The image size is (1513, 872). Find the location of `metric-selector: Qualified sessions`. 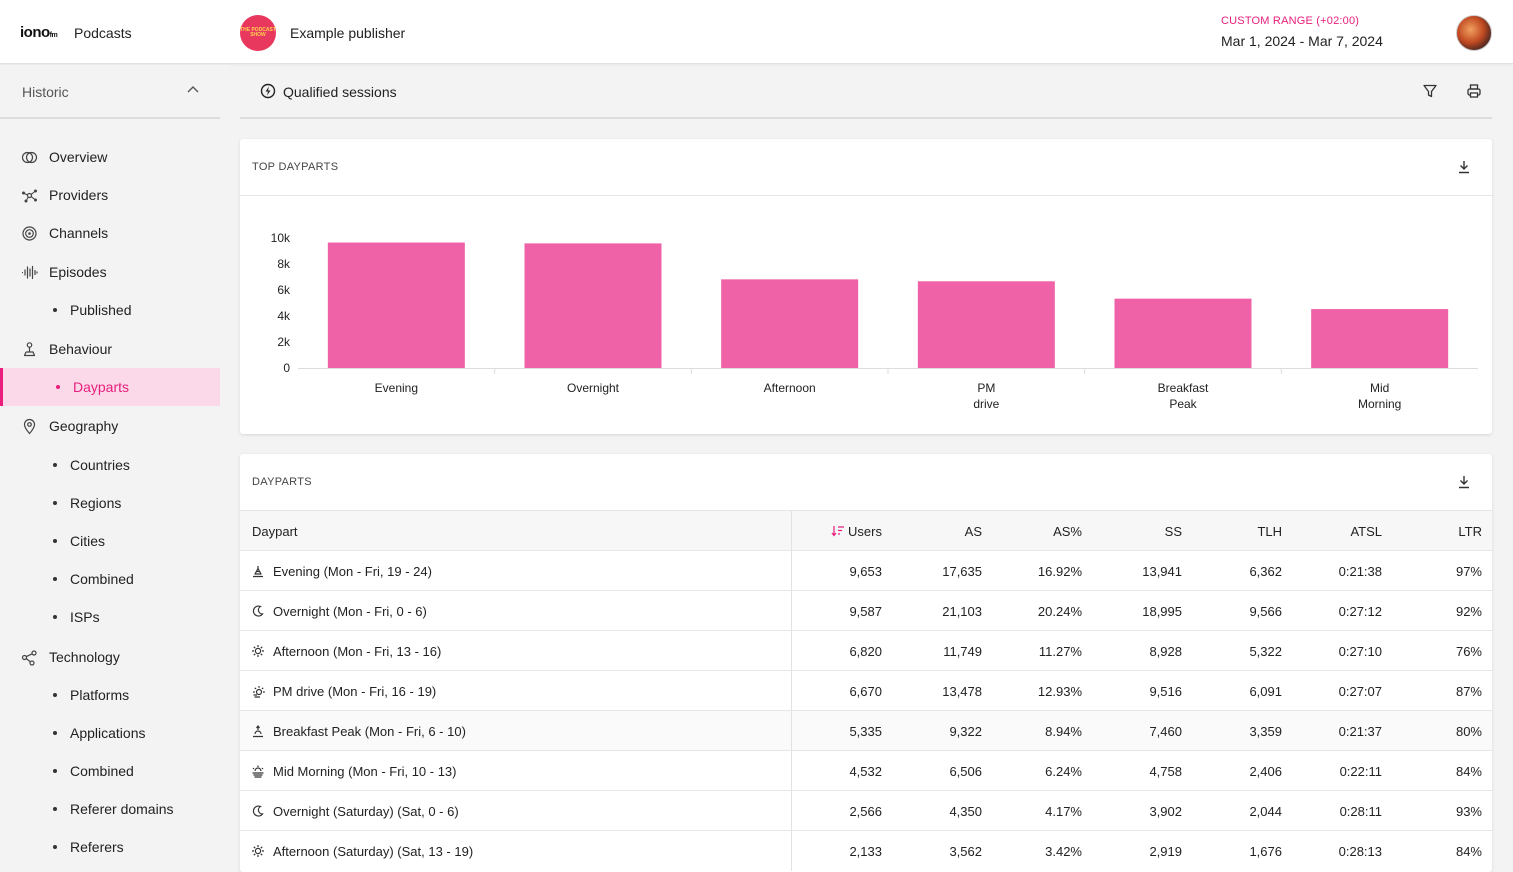

metric-selector: Qualified sessions is located at coordinates (340, 92).